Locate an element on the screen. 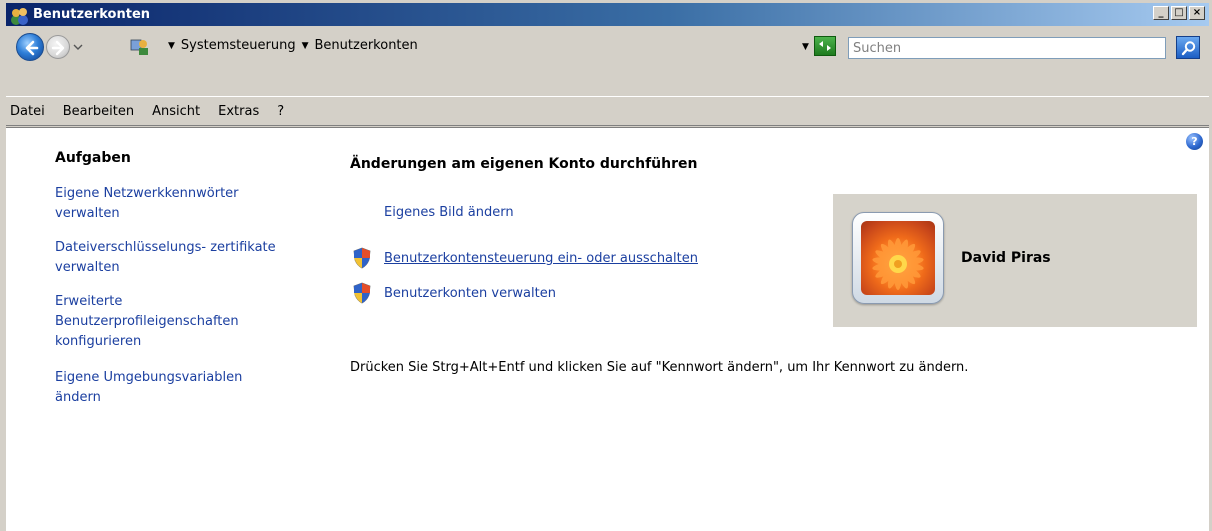 The width and height of the screenshot is (1212, 531). user-name: David Piras is located at coordinates (1006, 258).